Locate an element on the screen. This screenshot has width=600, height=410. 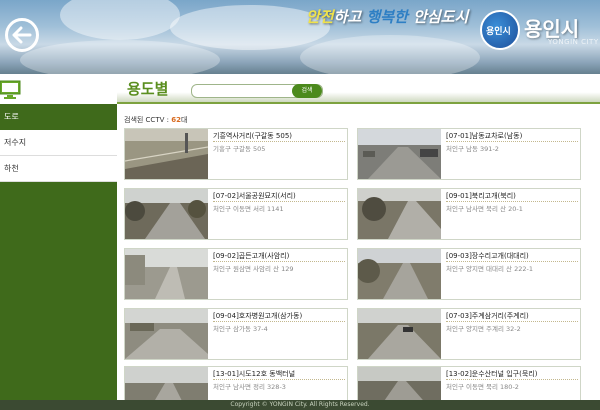
cctv-name: [09-01]북리고개(북리) is located at coordinates (481, 196).